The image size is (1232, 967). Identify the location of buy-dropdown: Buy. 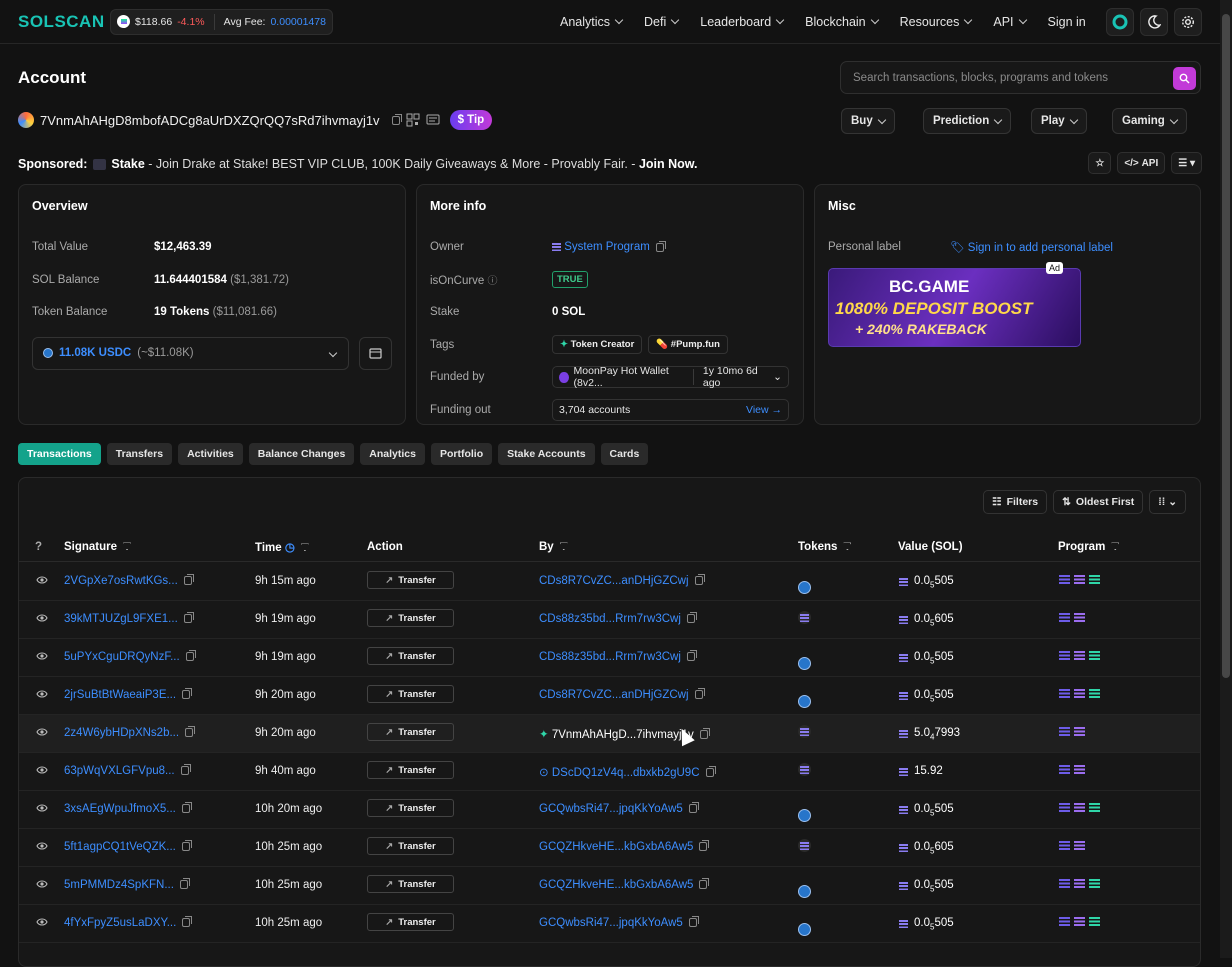
(868, 121).